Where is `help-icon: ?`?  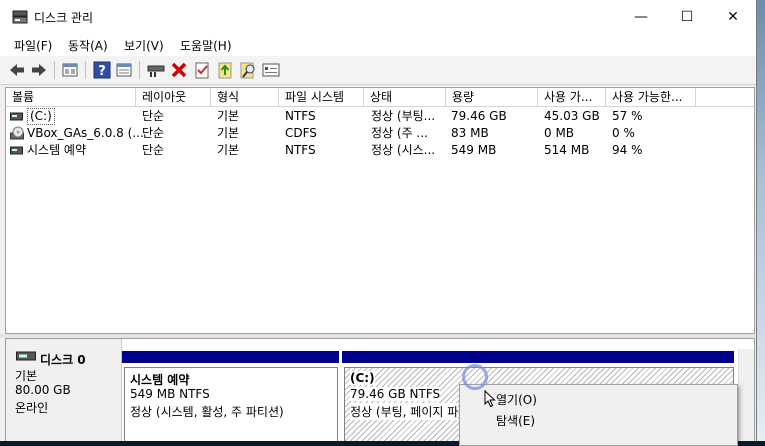 help-icon: ? is located at coordinates (102, 70).